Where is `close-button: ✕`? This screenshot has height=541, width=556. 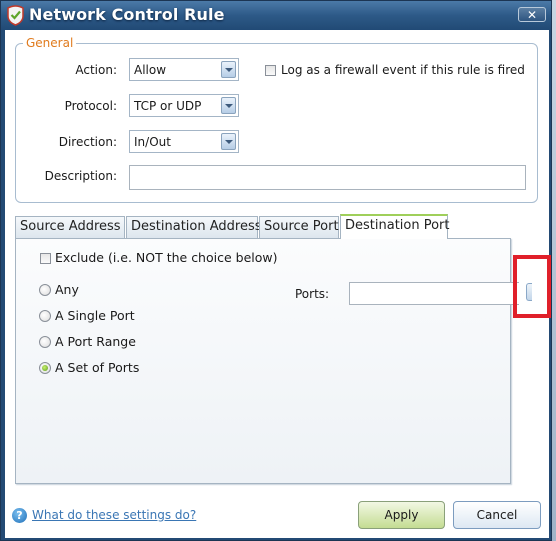 close-button: ✕ is located at coordinates (532, 14).